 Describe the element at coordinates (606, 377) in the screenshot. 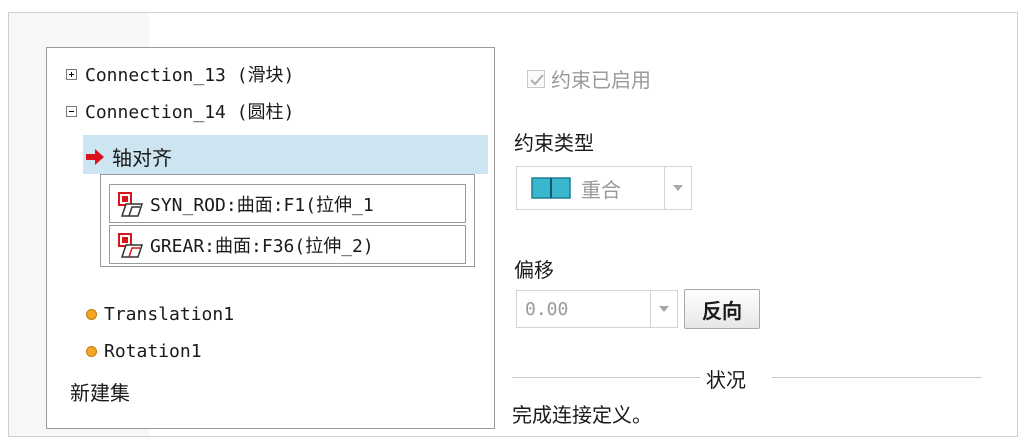

I see `status-divider-left` at that location.